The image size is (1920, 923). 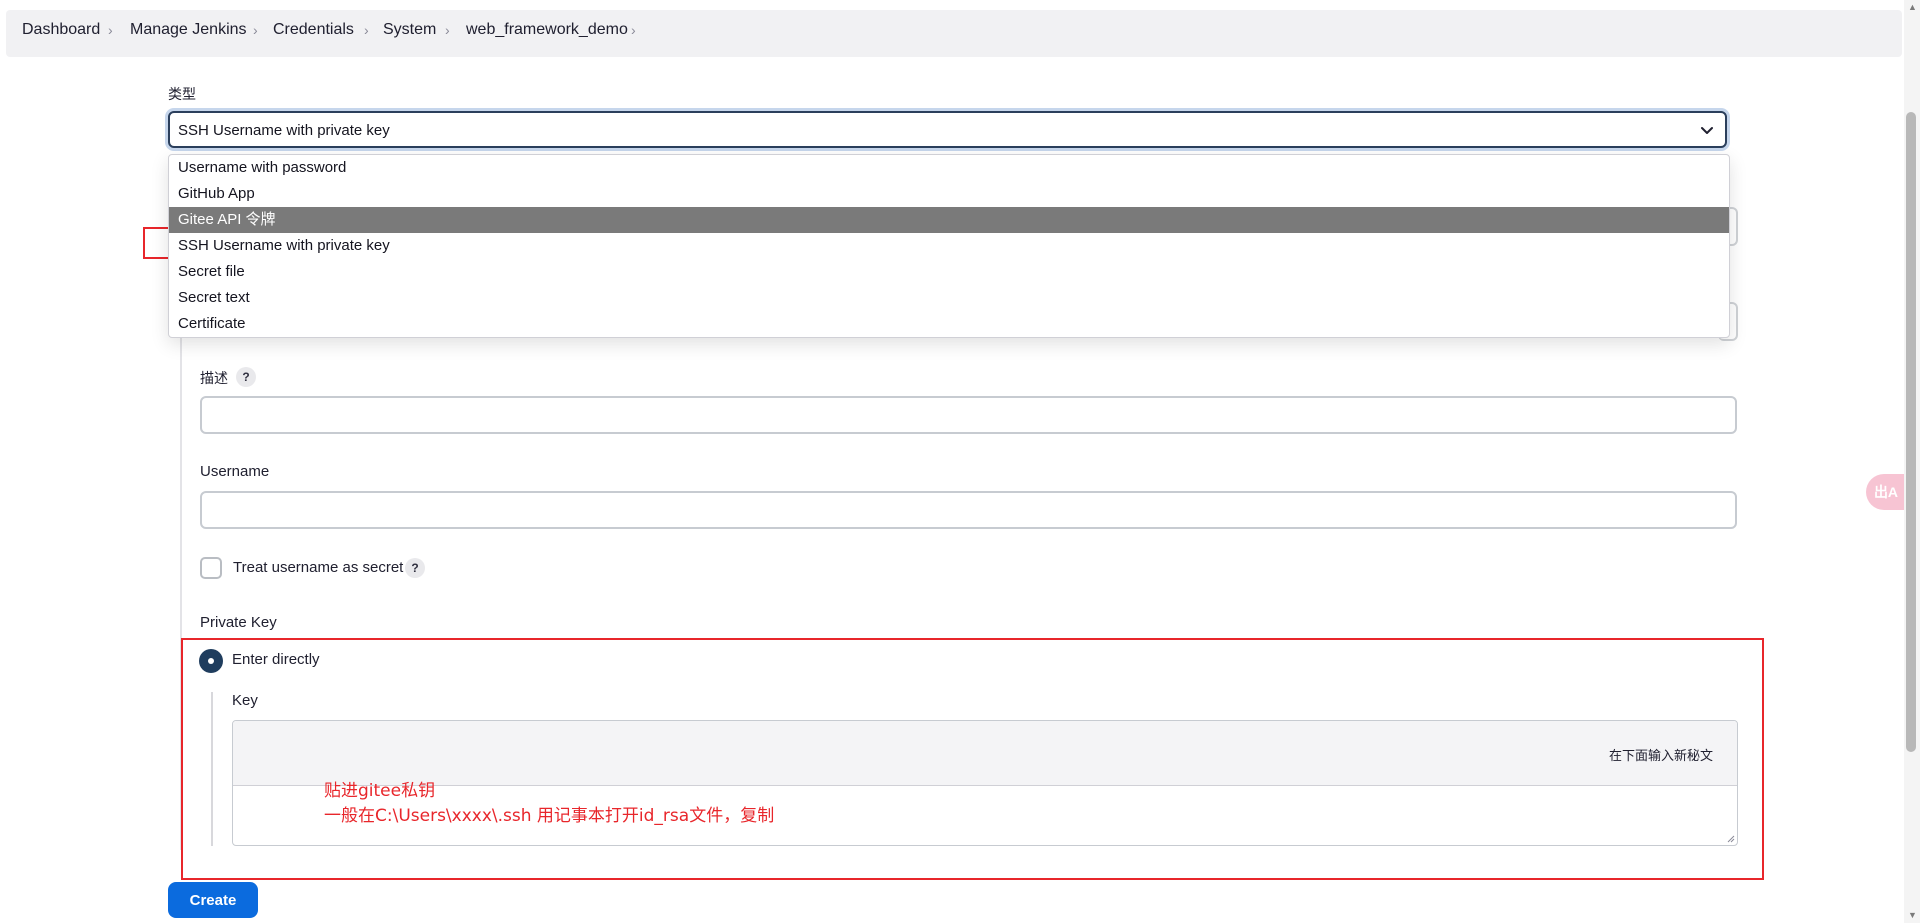 I want to click on type-option-certificate: Certificate, so click(x=949, y=324).